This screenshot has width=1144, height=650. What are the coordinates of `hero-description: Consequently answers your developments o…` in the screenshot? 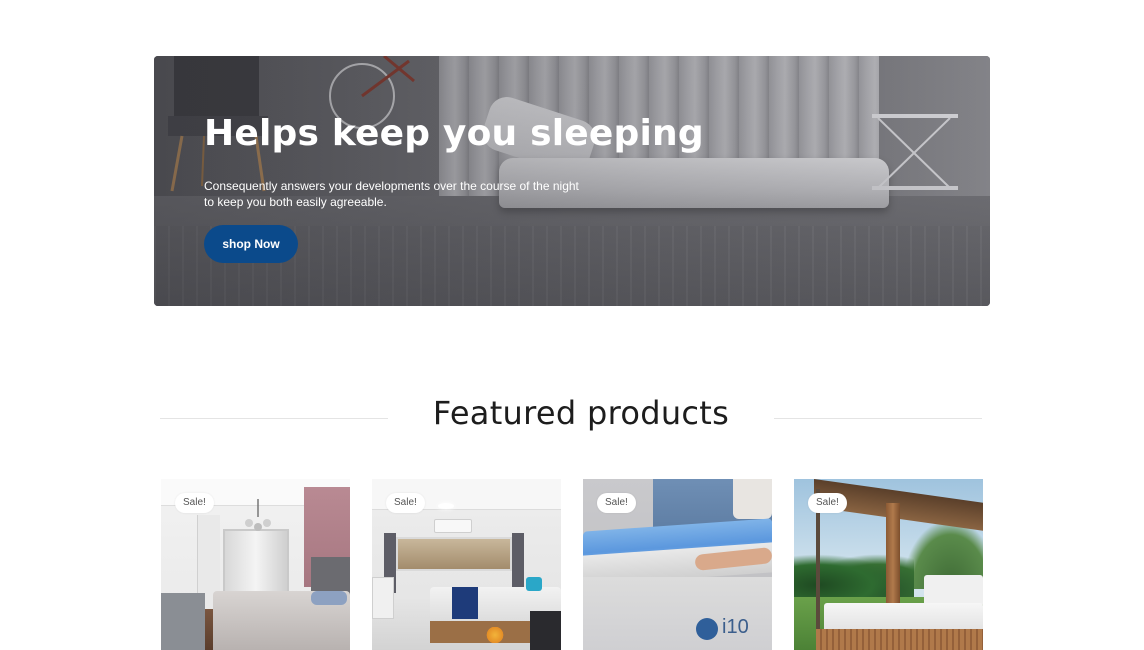 It's located at (391, 194).